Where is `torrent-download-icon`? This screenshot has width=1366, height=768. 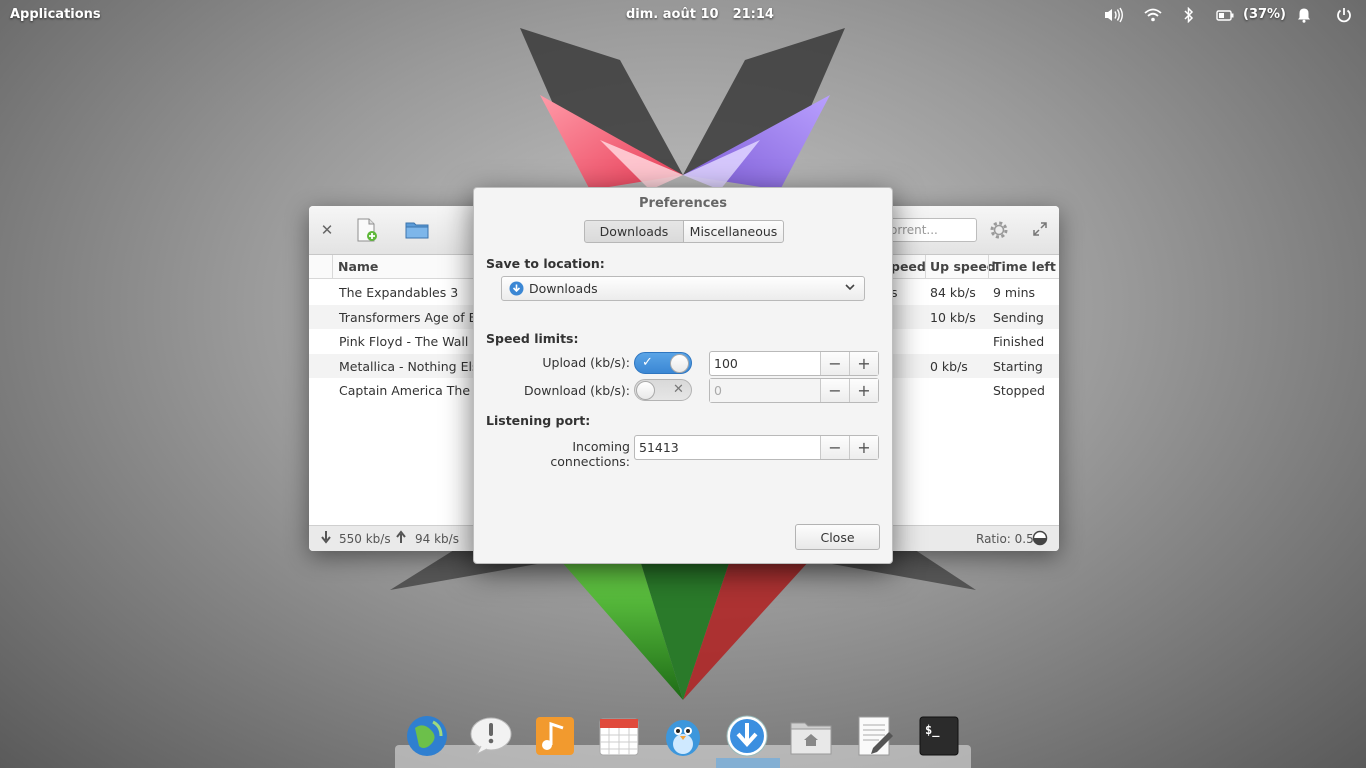
torrent-download-icon is located at coordinates (747, 736).